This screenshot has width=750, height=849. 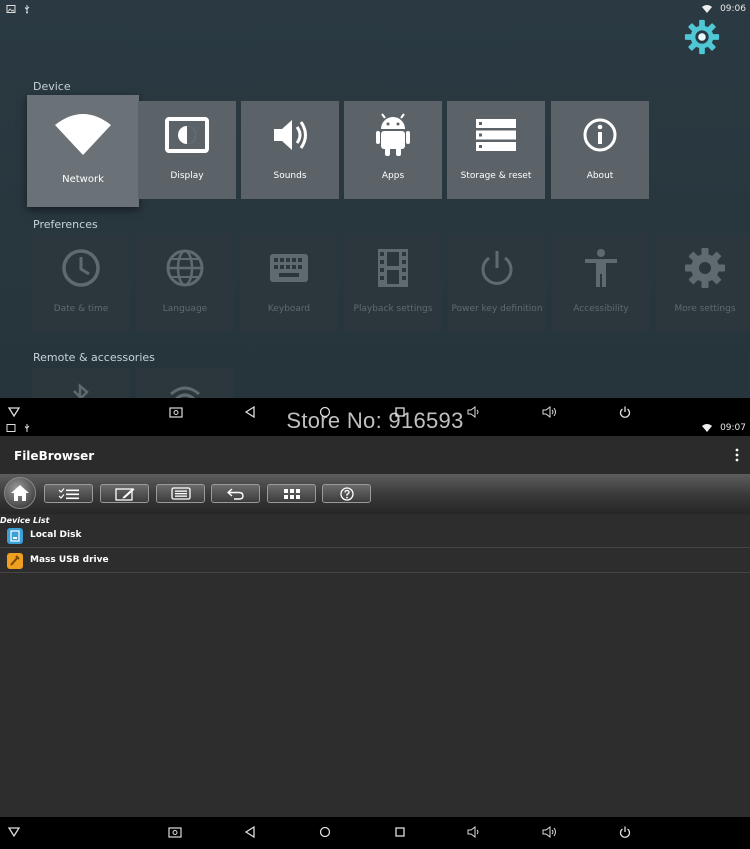 I want to click on back-button, so click(x=235, y=493).